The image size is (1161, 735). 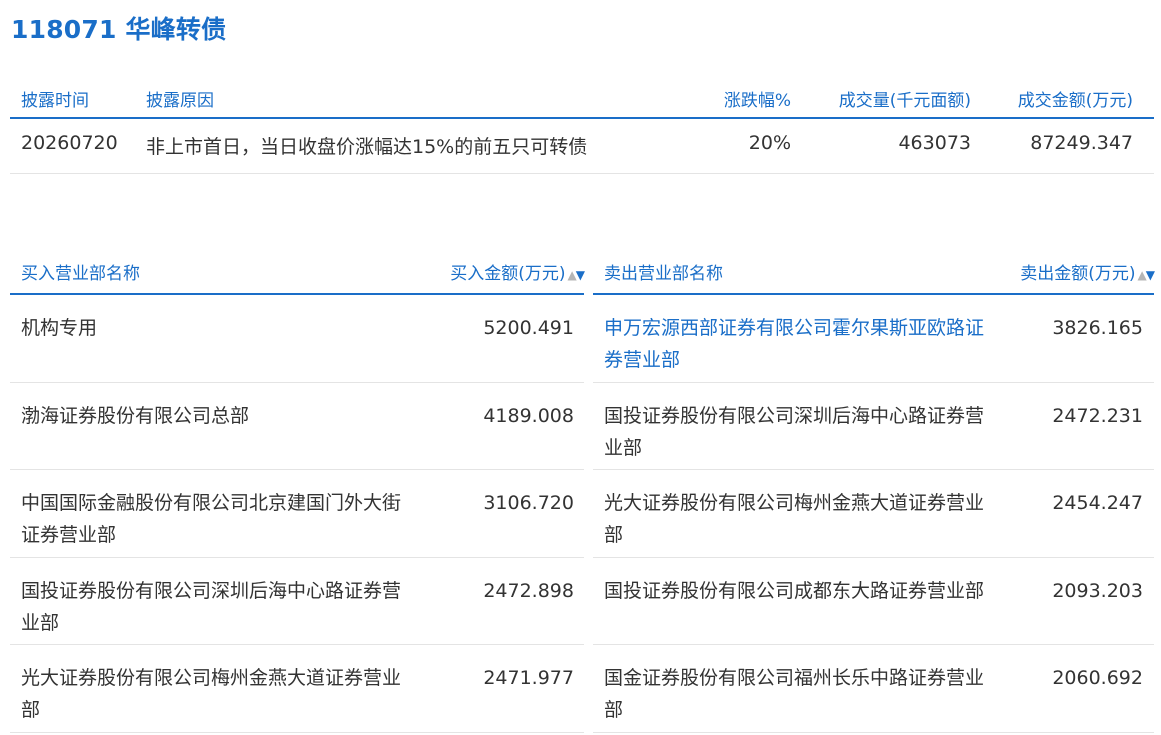 I want to click on sell-branch-name: 国金证券股份有限公司福州长乐中路证券营业部, so click(x=794, y=694).